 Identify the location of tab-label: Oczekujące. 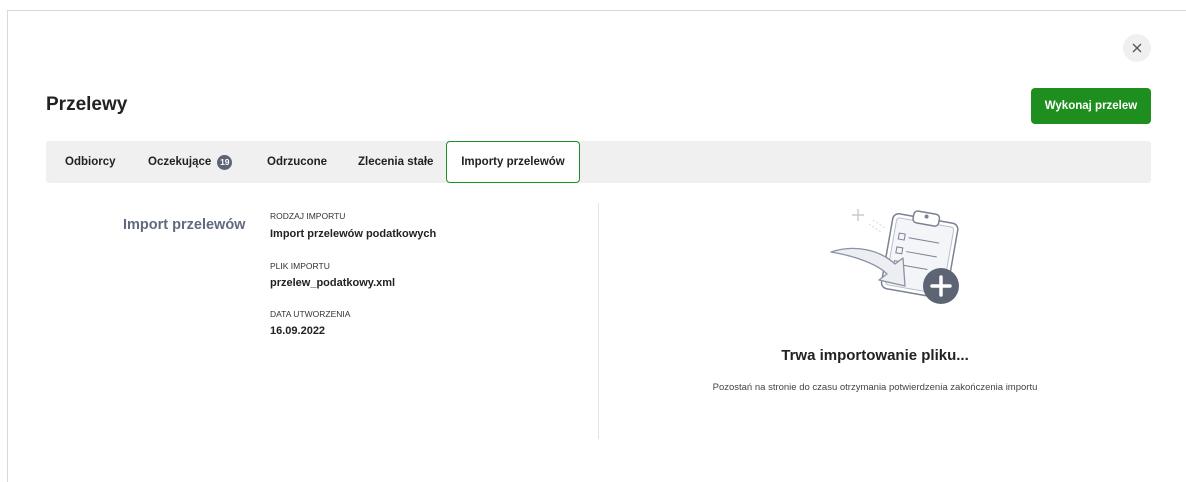
(180, 162).